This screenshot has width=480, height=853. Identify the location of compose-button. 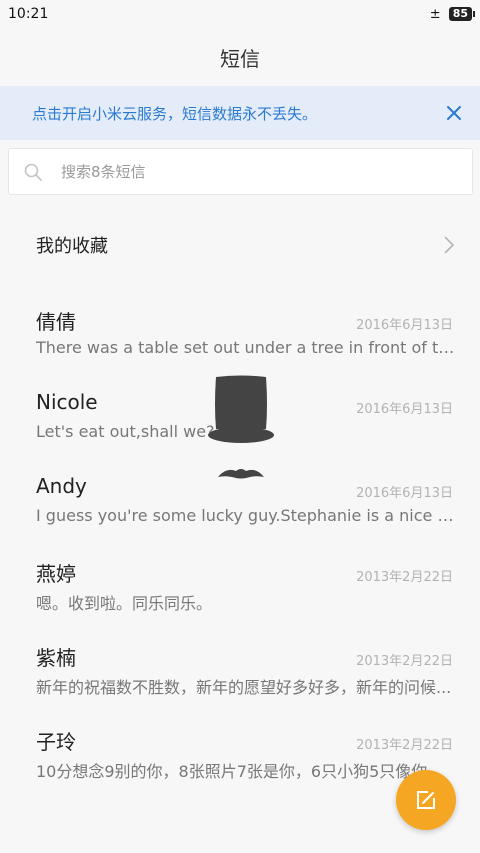
(426, 800).